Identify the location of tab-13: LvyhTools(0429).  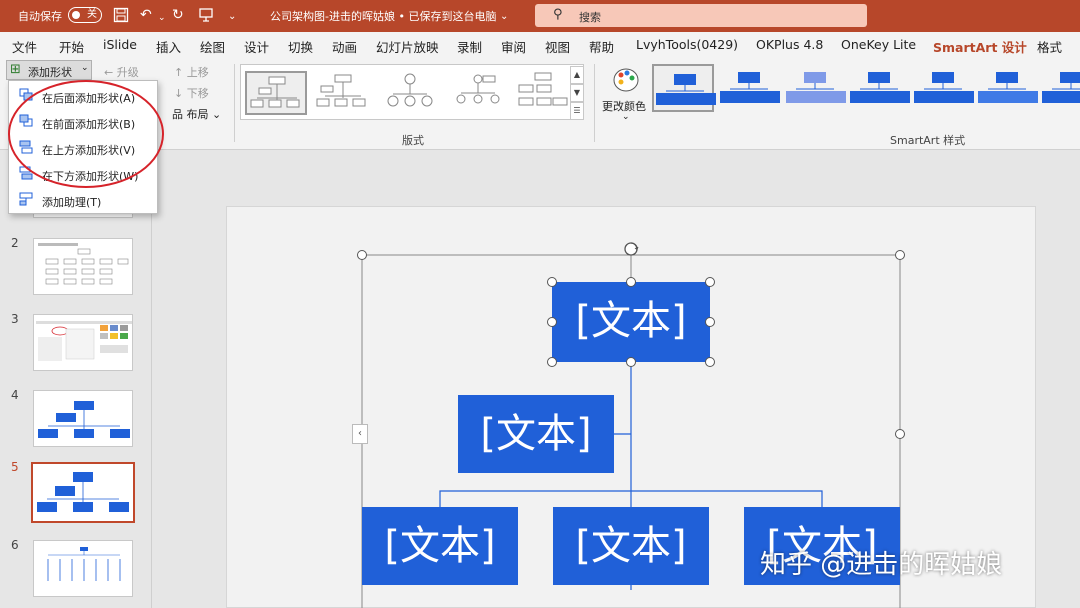
(687, 44).